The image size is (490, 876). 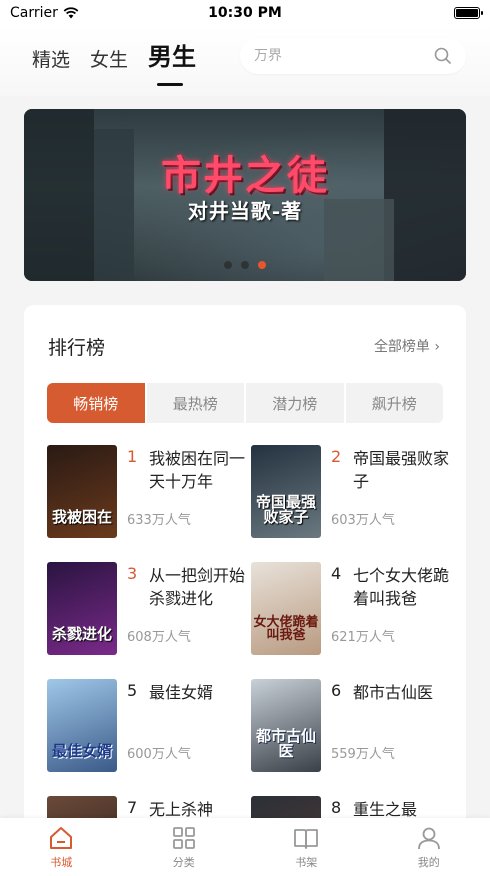 What do you see at coordinates (428, 862) in the screenshot?
I see `nav-label: 我的` at bounding box center [428, 862].